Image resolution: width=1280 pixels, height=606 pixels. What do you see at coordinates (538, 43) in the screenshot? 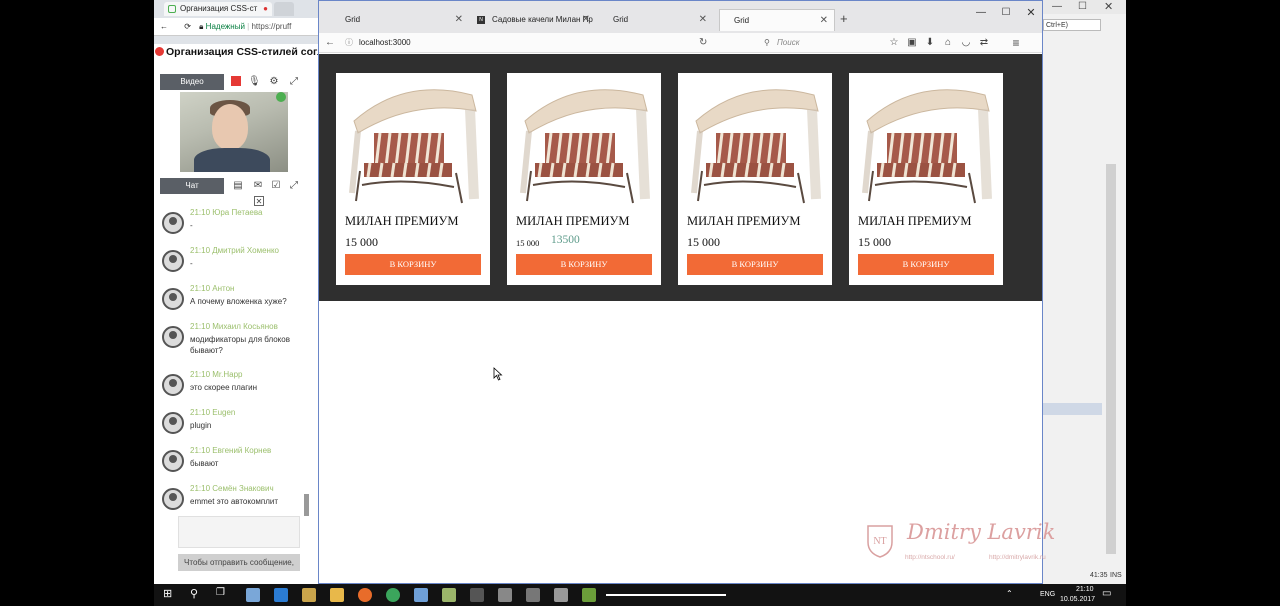
I see `url-bar: ⓘ localhost:3000 ↻` at bounding box center [538, 43].